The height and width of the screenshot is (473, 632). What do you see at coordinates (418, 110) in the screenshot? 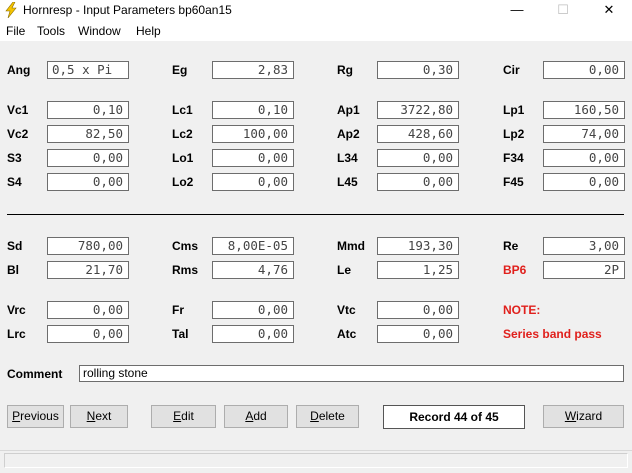
I see `ap1-field: 3722,80` at bounding box center [418, 110].